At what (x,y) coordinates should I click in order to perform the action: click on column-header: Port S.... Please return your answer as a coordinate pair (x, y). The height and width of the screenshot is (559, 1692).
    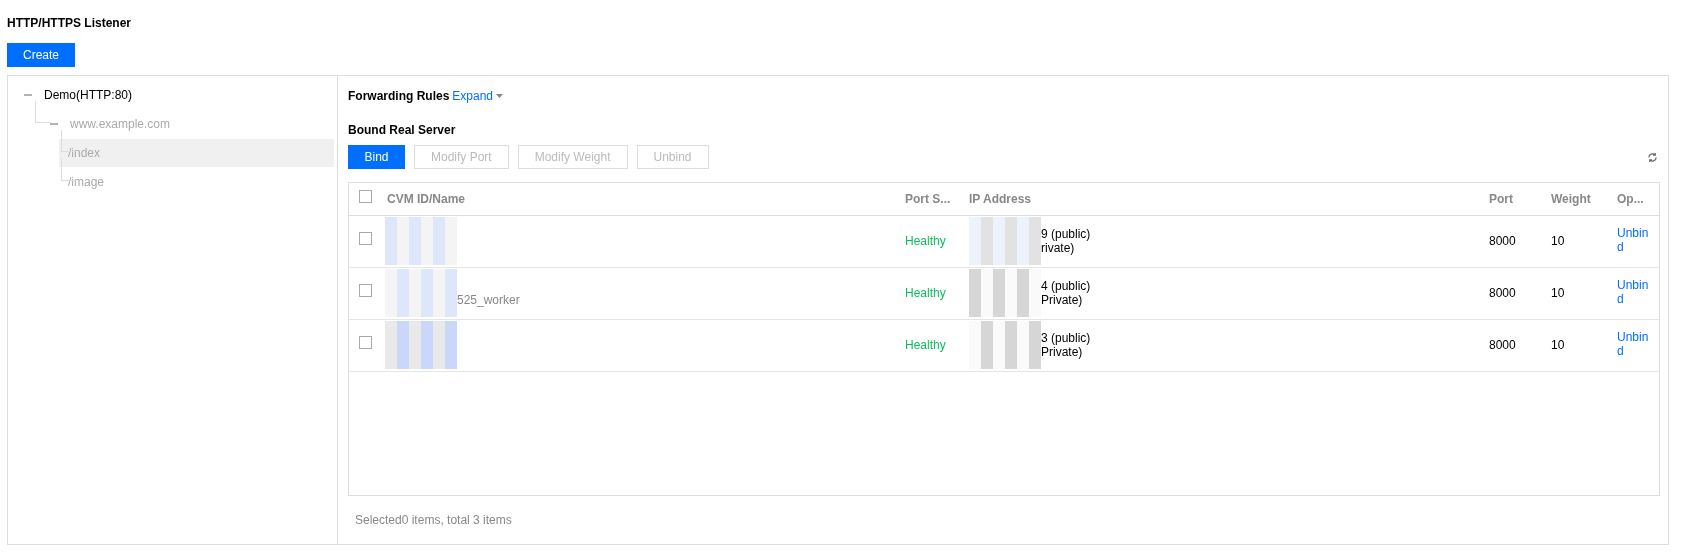
    Looking at the image, I should click on (928, 198).